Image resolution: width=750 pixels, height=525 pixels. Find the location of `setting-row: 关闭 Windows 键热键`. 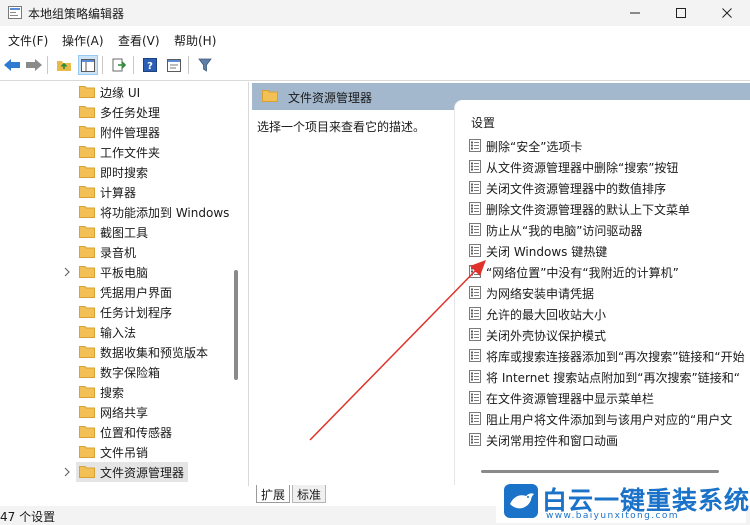

setting-row: 关闭 Windows 键热键 is located at coordinates (602, 250).